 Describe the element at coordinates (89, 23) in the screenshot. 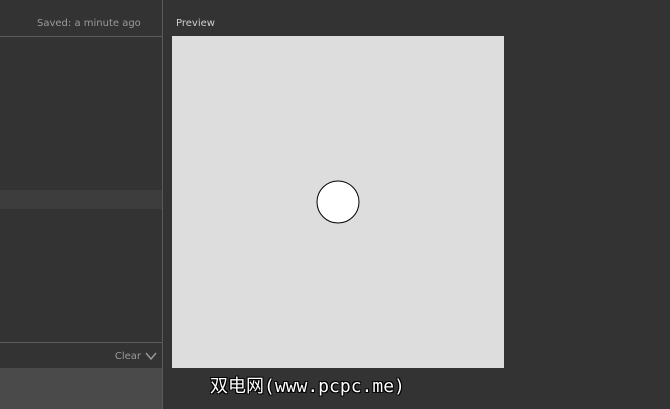

I see `saved-status: Saved: a minute ago` at that location.